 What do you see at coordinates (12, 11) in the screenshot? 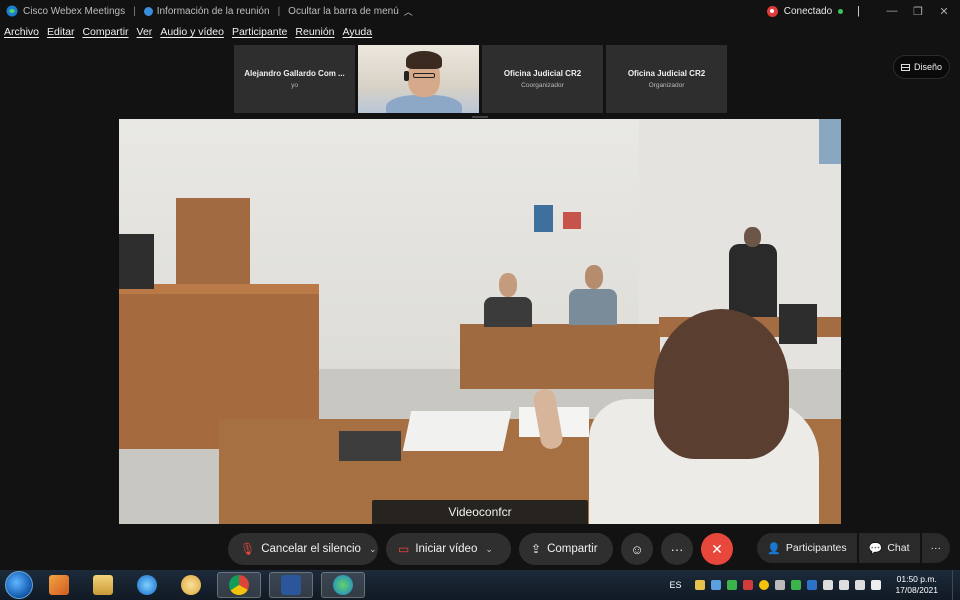
I see `webex-logo-icon` at bounding box center [12, 11].